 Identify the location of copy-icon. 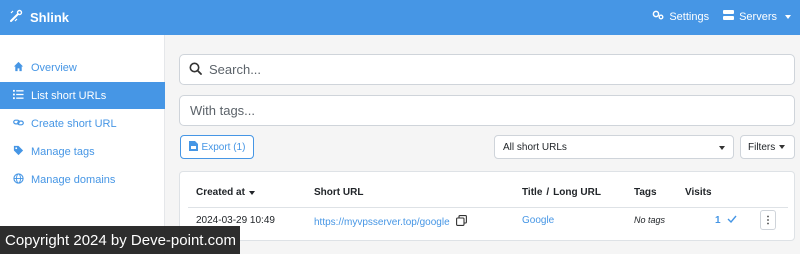
(461, 222).